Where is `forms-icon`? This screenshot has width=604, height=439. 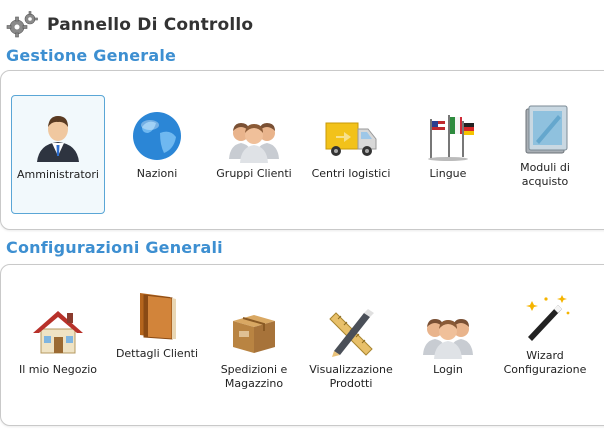 forms-icon is located at coordinates (546, 129).